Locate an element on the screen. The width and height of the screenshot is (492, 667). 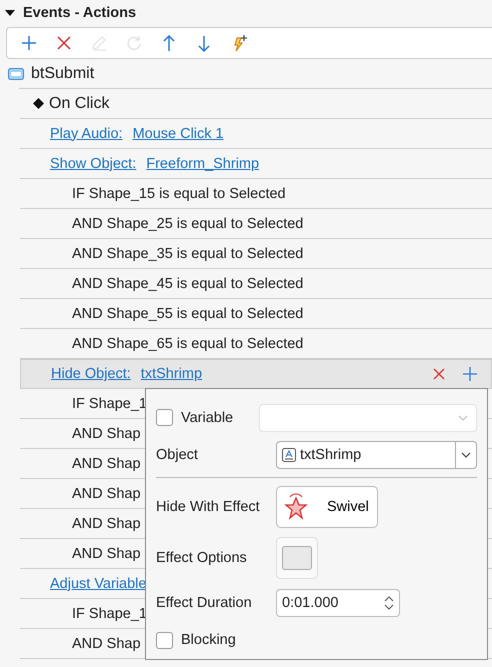
condition-text: AND Shape_25 is equal to Selected is located at coordinates (188, 224).